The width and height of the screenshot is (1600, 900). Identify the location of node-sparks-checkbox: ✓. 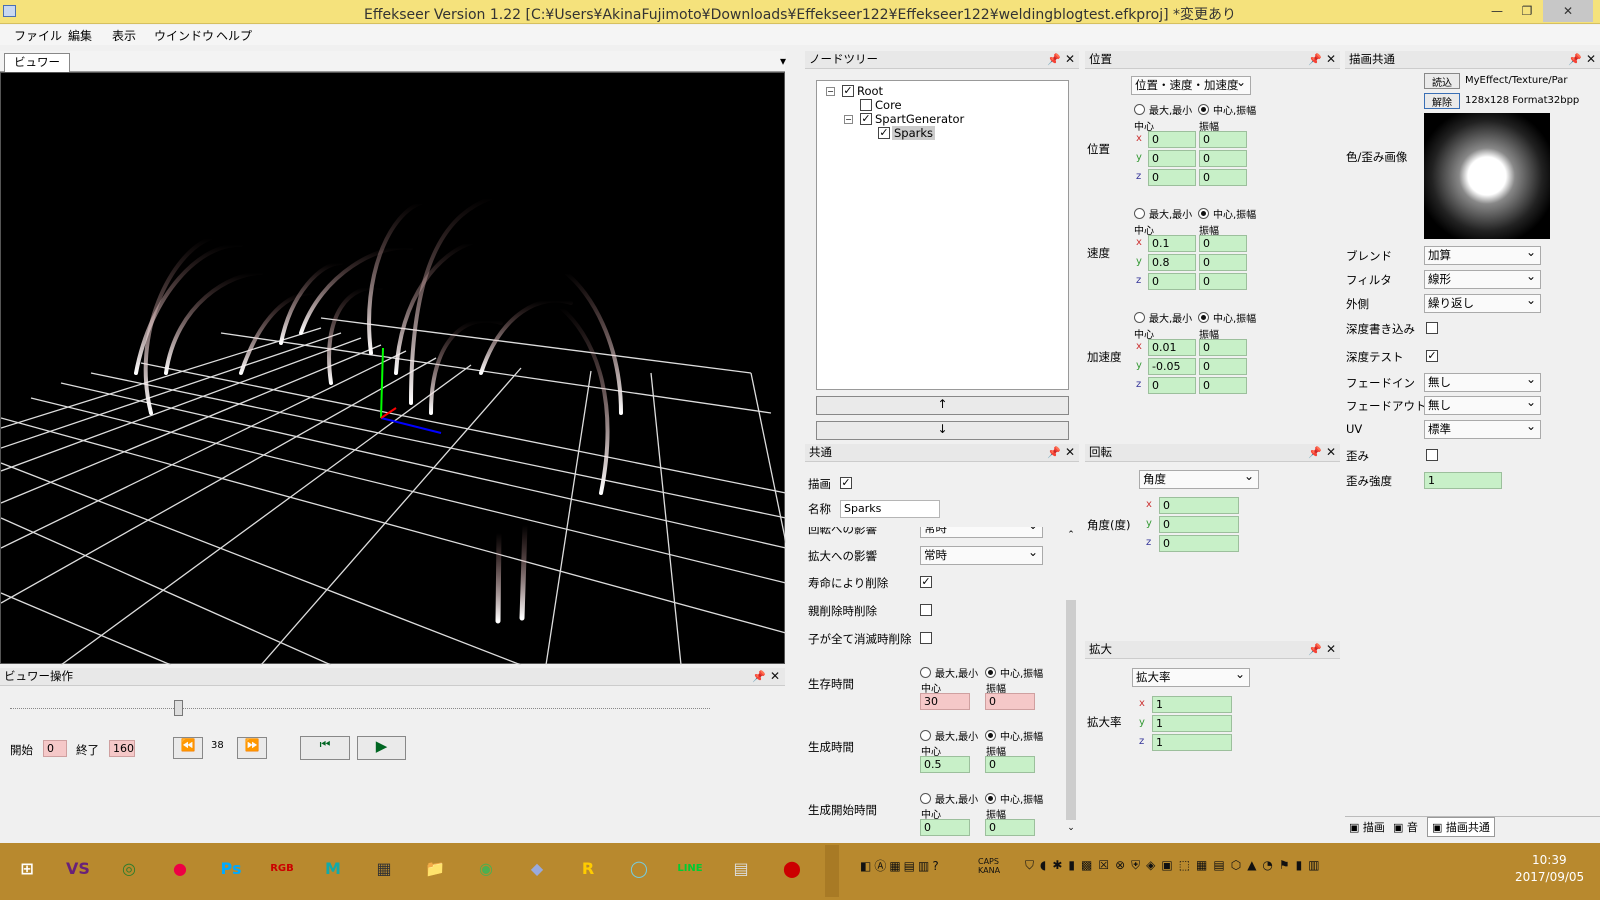
(884, 133).